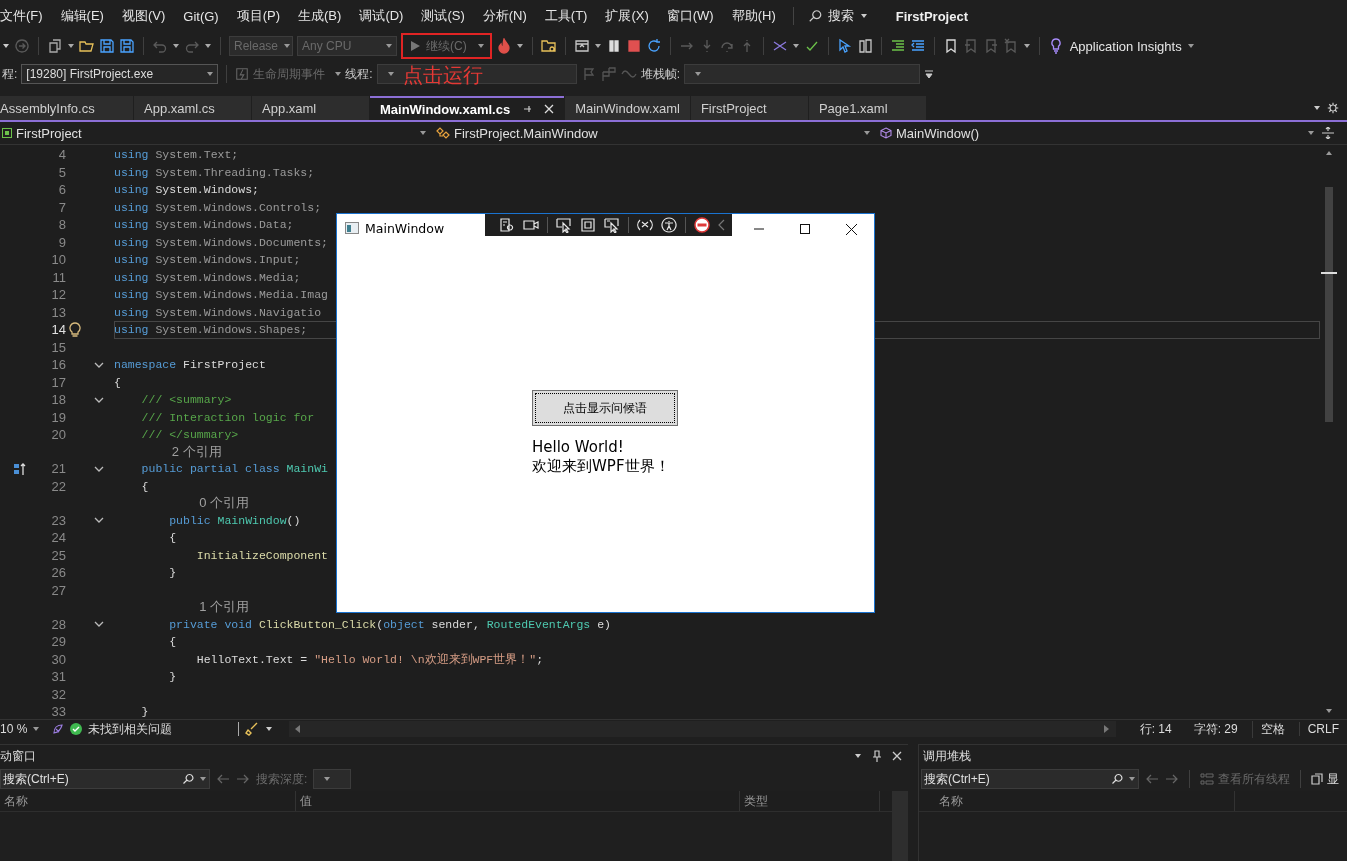 Image resolution: width=1347 pixels, height=861 pixels. What do you see at coordinates (1329, 711) in the screenshot?
I see `scroll-down-icon` at bounding box center [1329, 711].